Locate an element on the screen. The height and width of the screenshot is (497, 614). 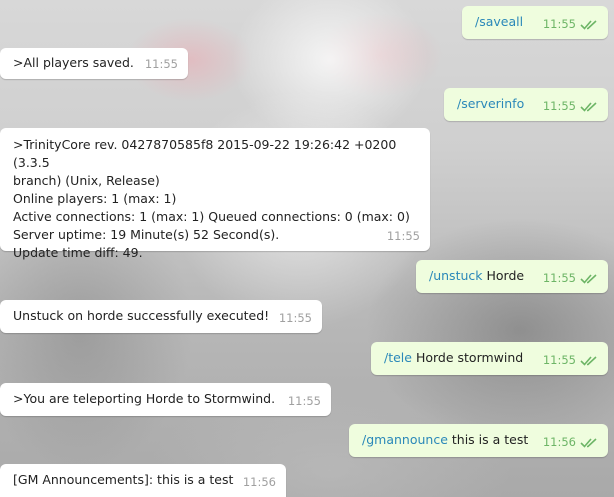
message-text: /saveall is located at coordinates (499, 21).